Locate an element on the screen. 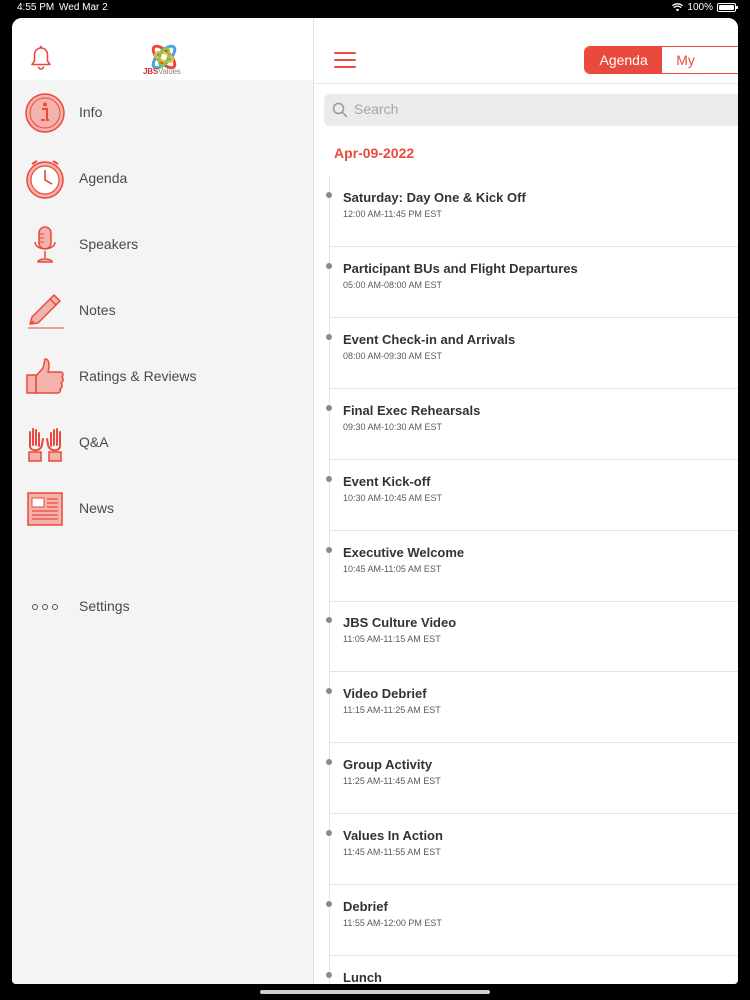 The image size is (750, 1000). event-title: Event Kick-off is located at coordinates (387, 481).